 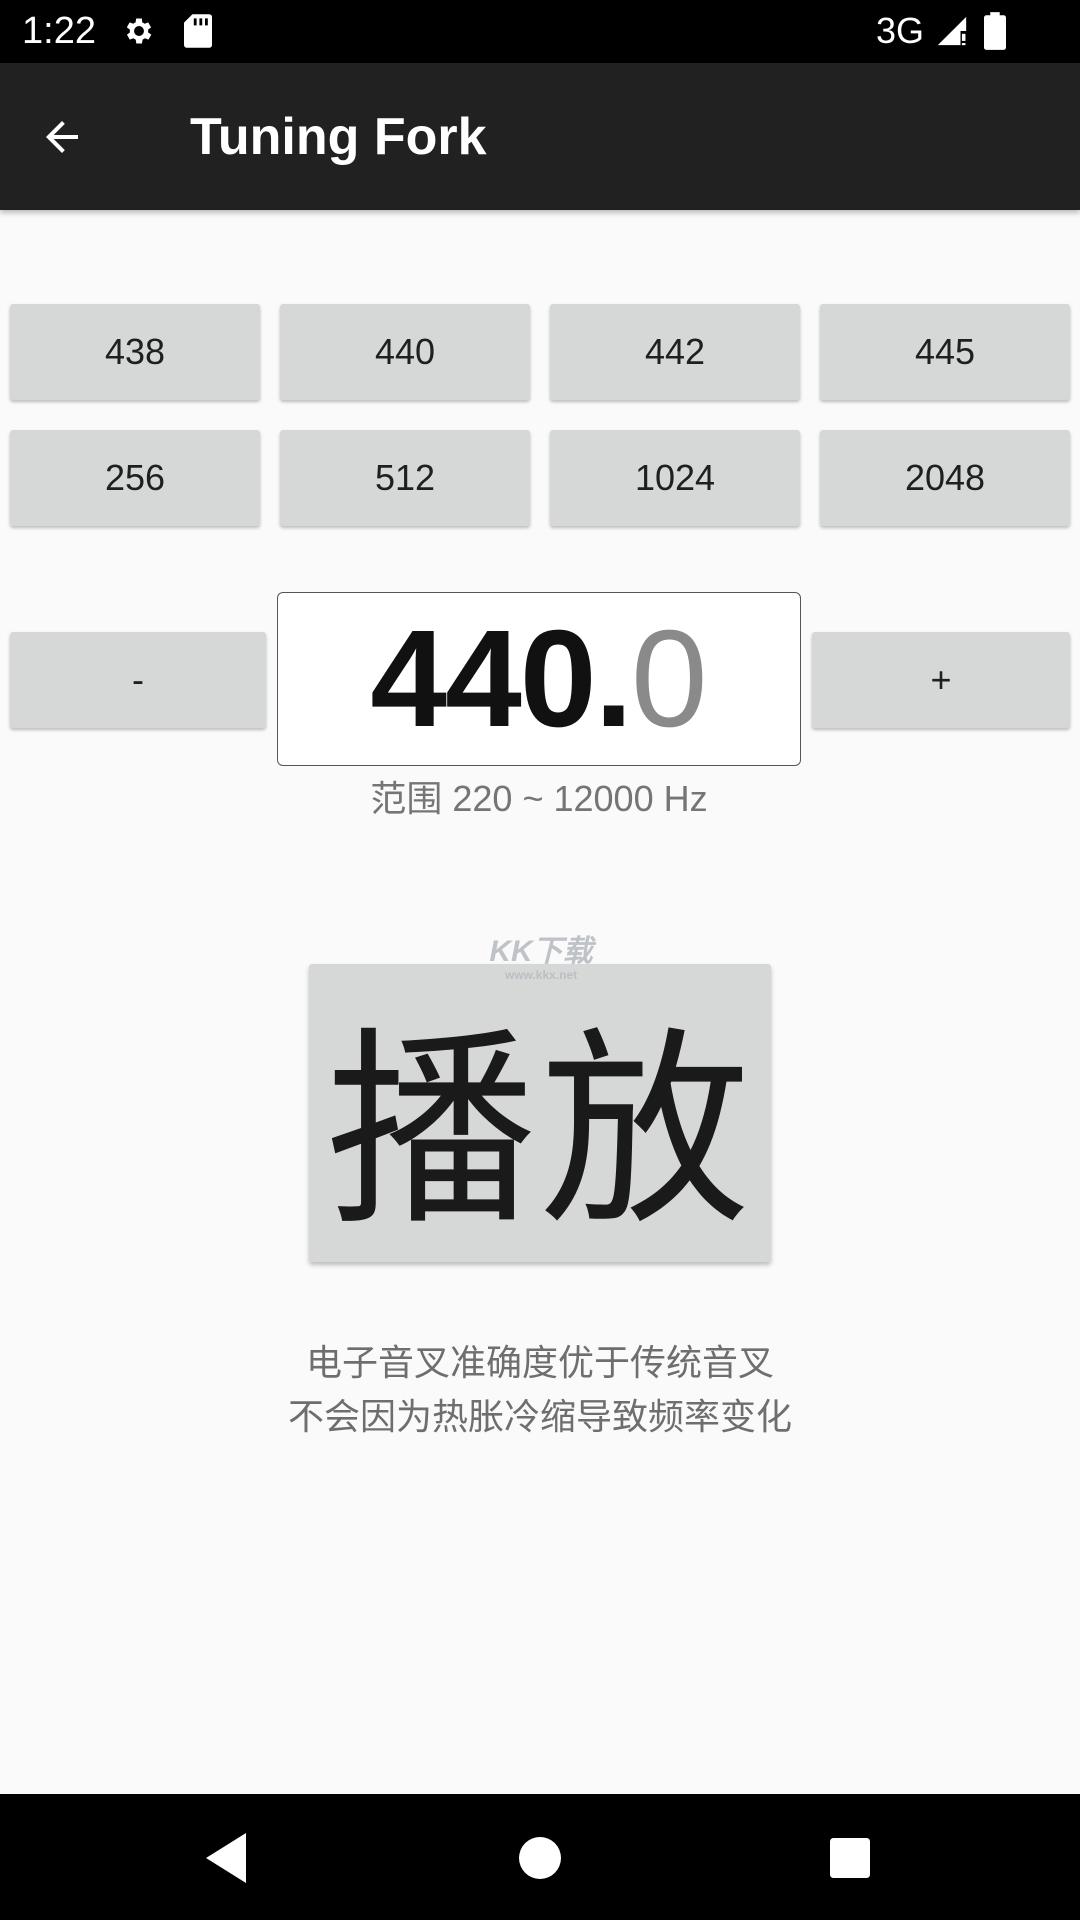 What do you see at coordinates (139, 31) in the screenshot?
I see `settings-icon` at bounding box center [139, 31].